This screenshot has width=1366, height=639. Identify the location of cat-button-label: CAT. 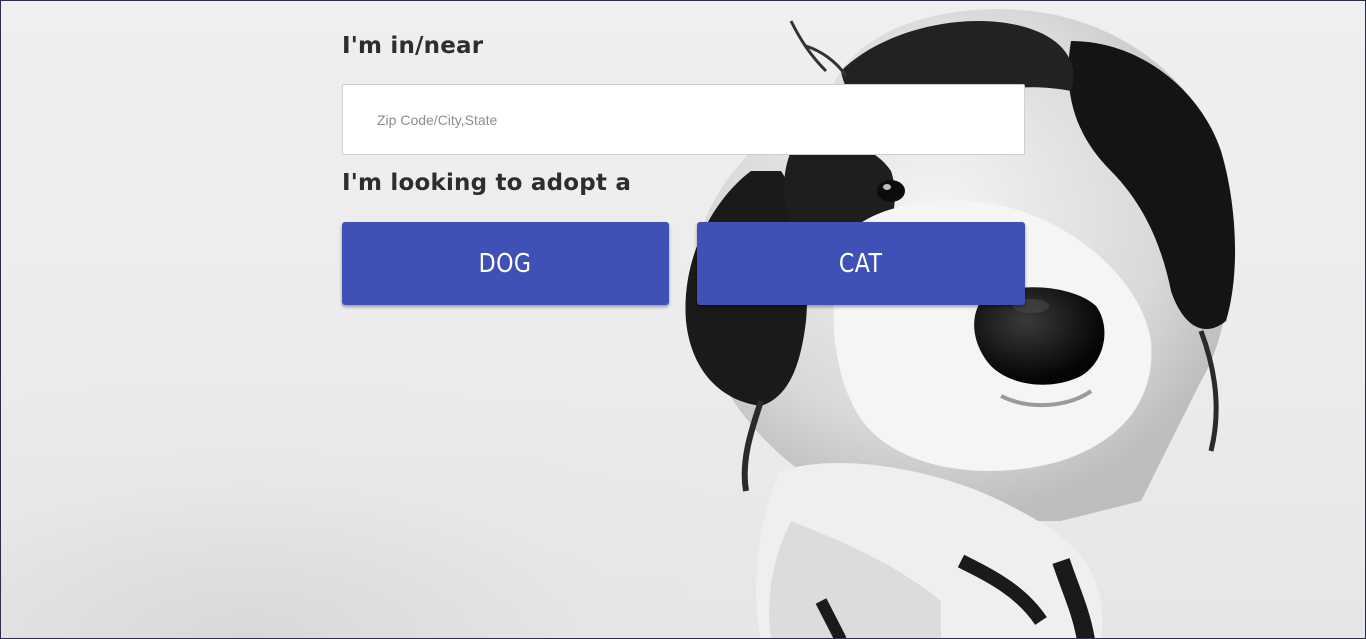
(861, 263).